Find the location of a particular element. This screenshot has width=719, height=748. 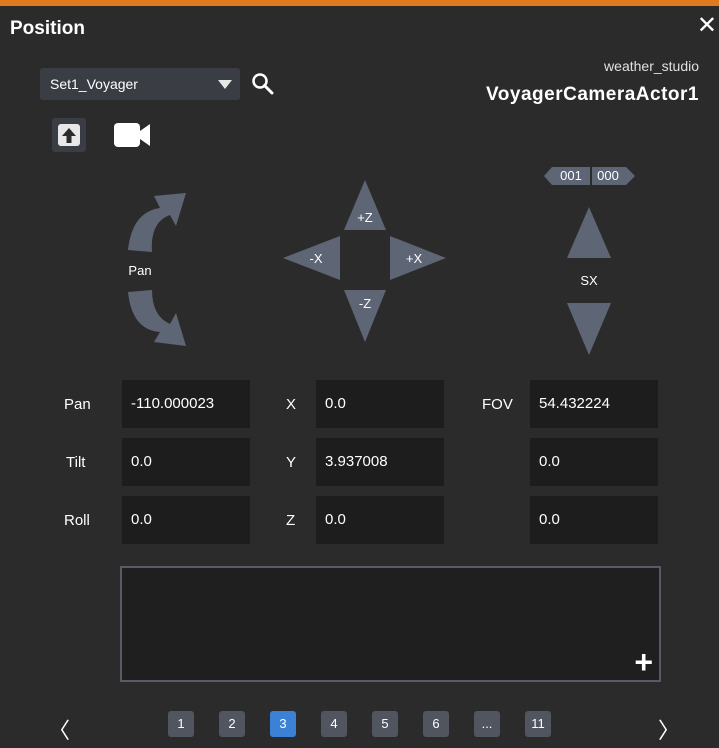

y-label: Y is located at coordinates (291, 462).